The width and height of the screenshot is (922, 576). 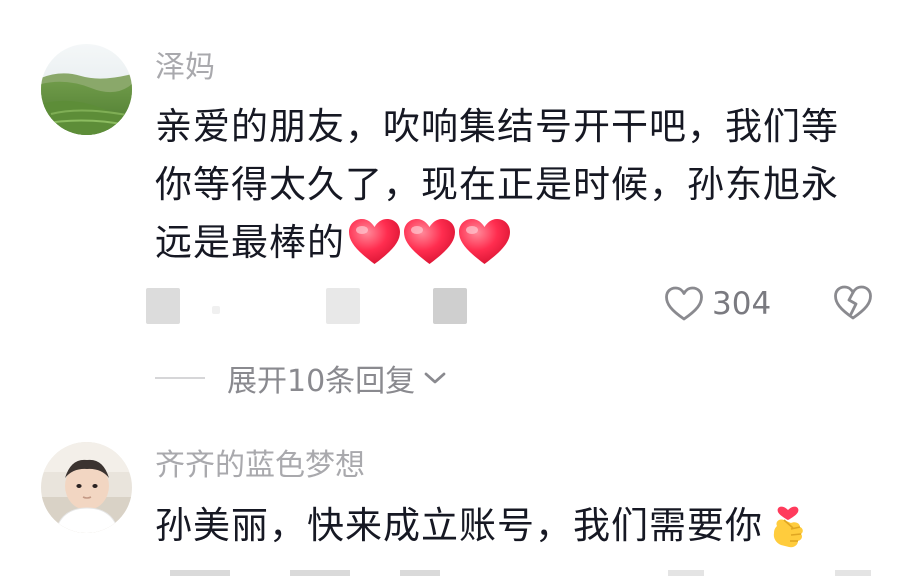 I want to click on comment-meta-row-cutoff, so click(x=461, y=569).